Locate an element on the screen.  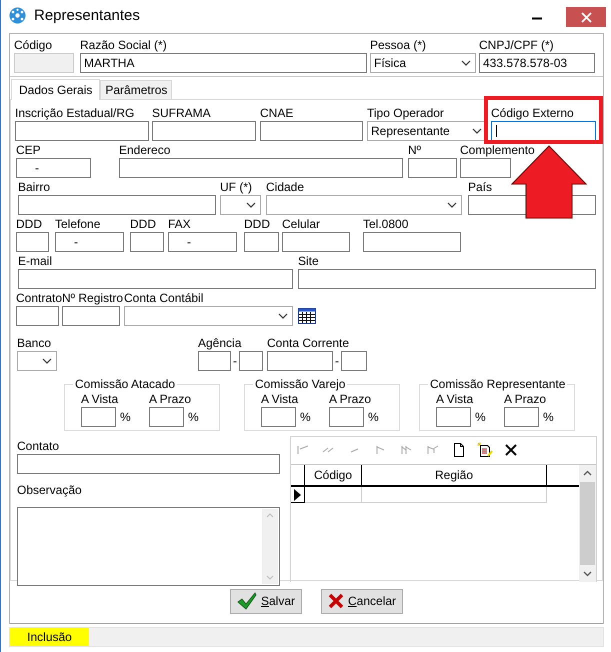
insert-icon is located at coordinates (459, 450).